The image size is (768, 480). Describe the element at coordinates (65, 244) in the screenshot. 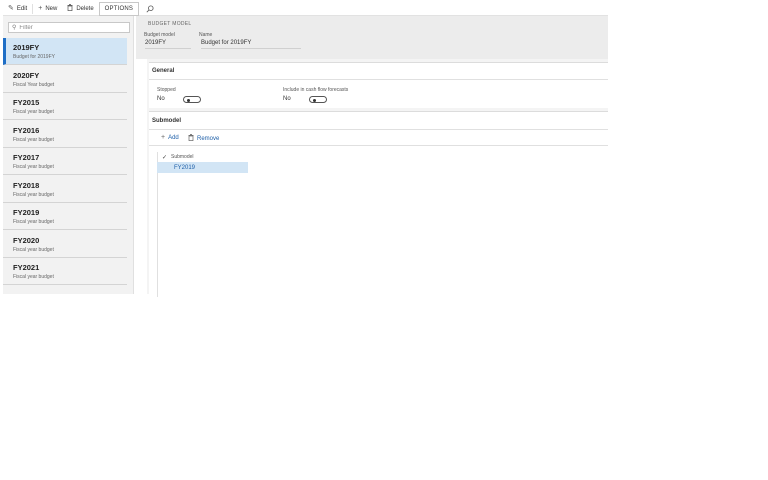

I see `list-item: FY2020 Fiscal year budget` at that location.